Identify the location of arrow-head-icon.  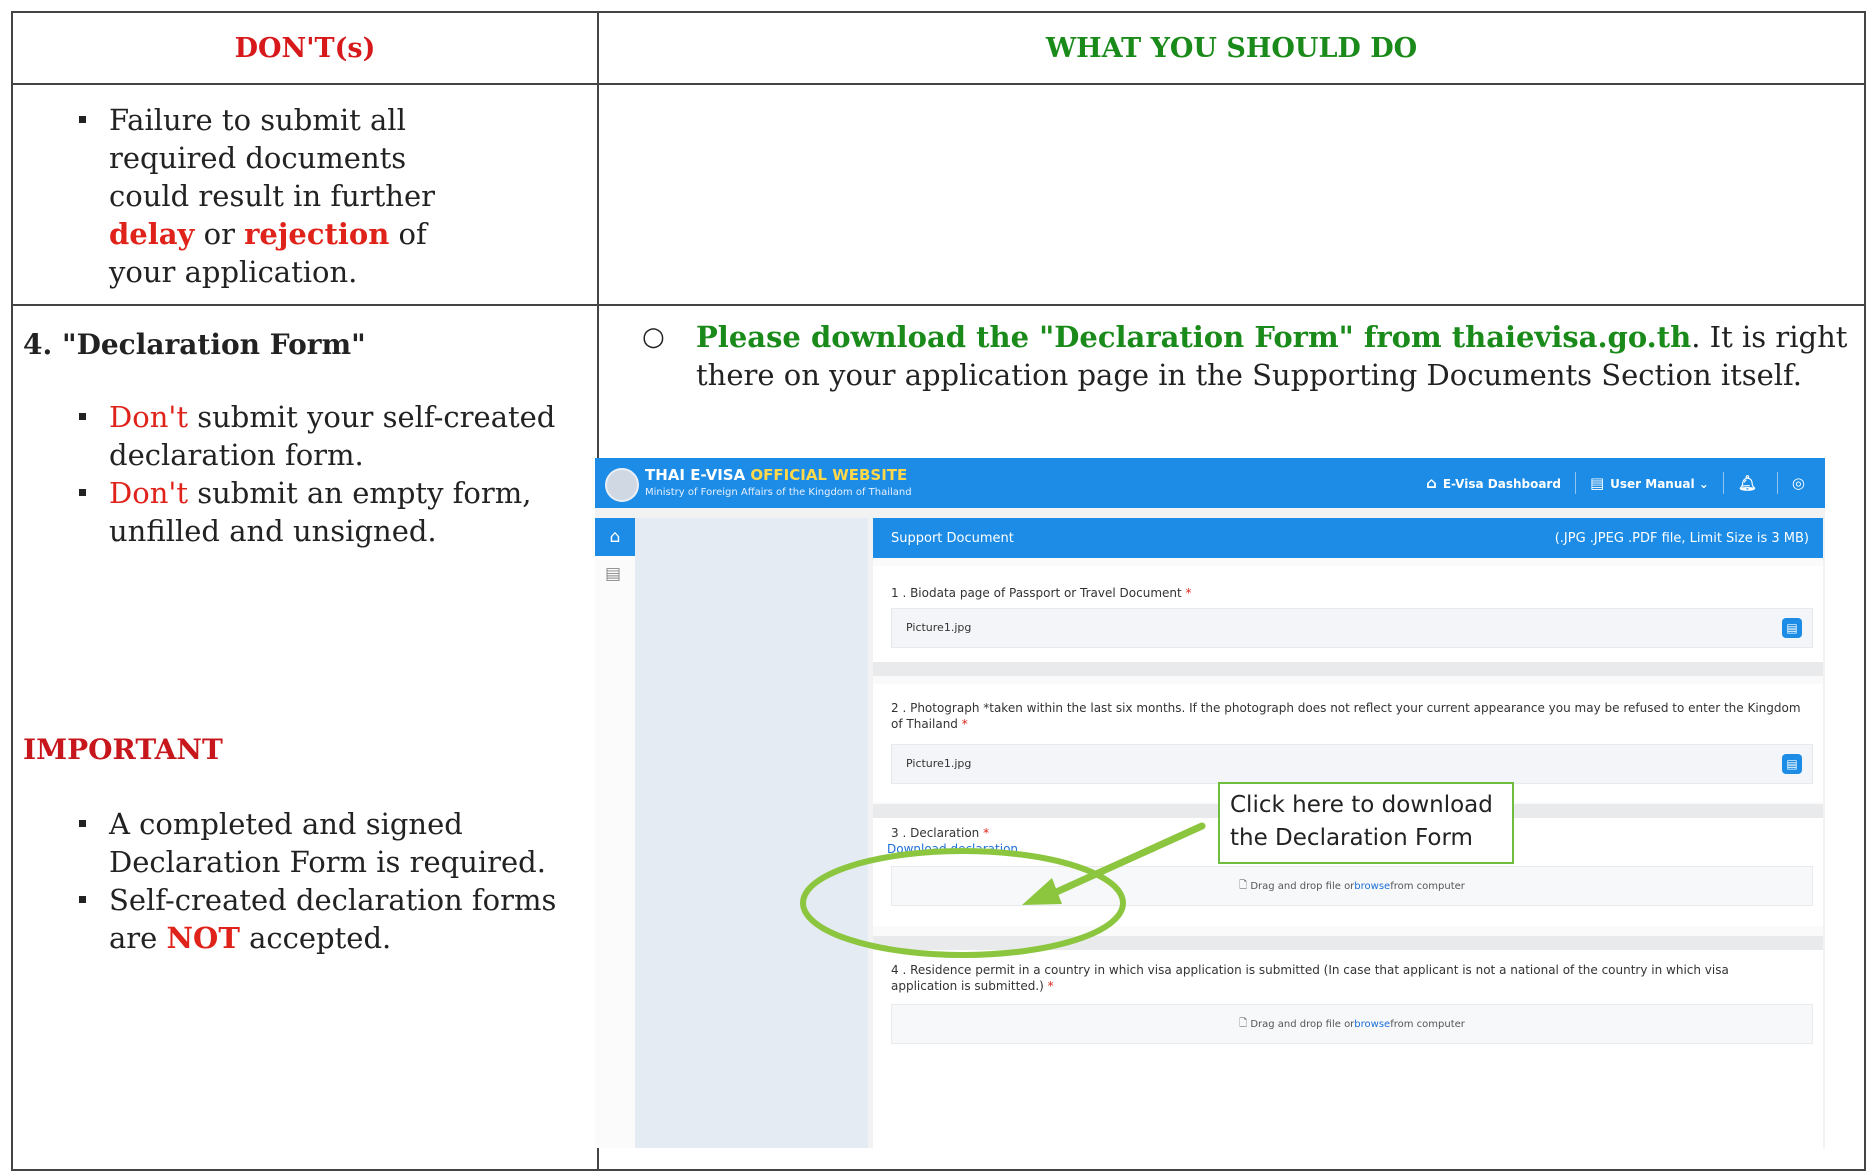
(1042, 891).